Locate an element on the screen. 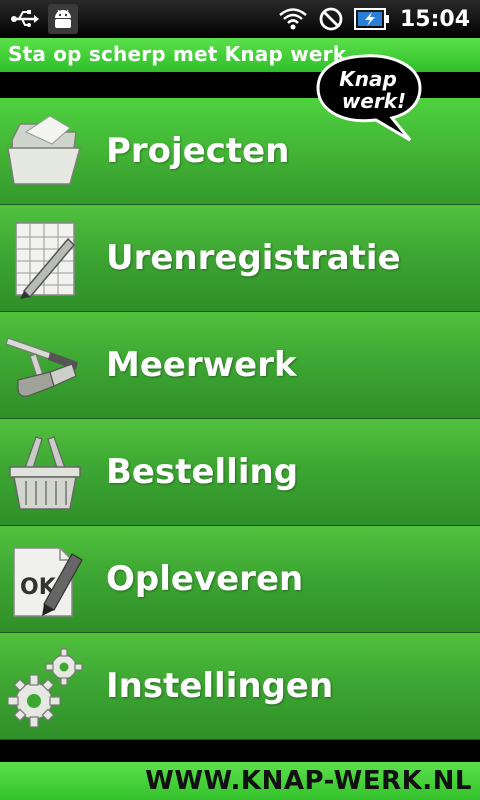 The image size is (480, 800). website-link: WWW.KNAP-WERK.NL is located at coordinates (308, 781).